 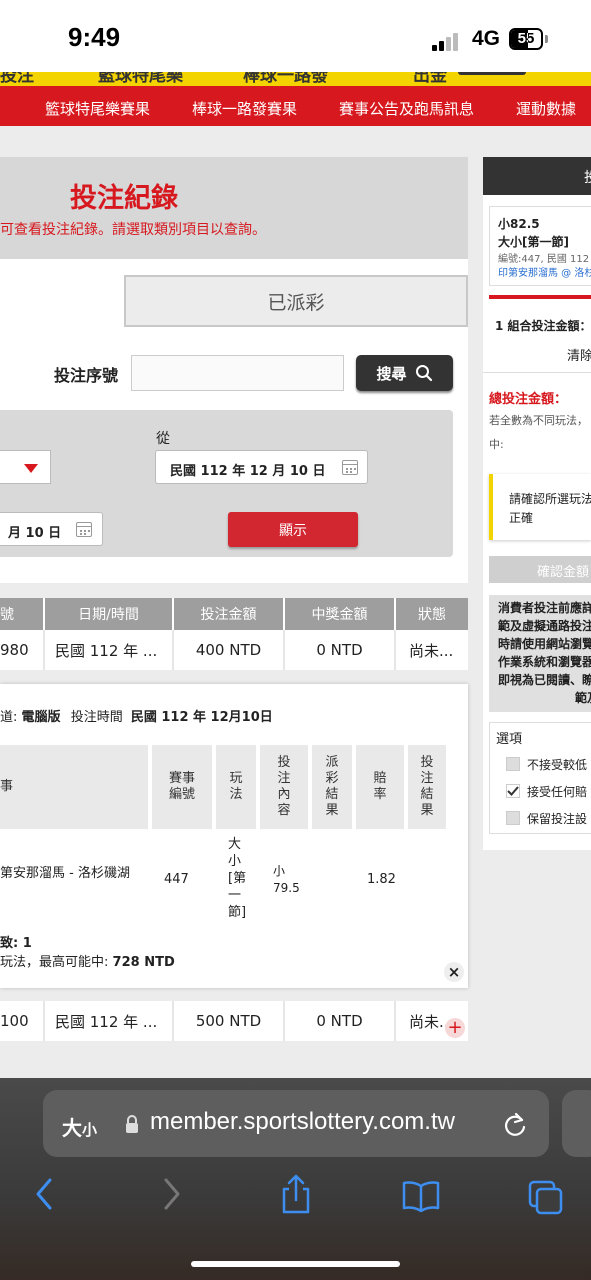 I want to click on th-status: 狀態, so click(x=432, y=614).